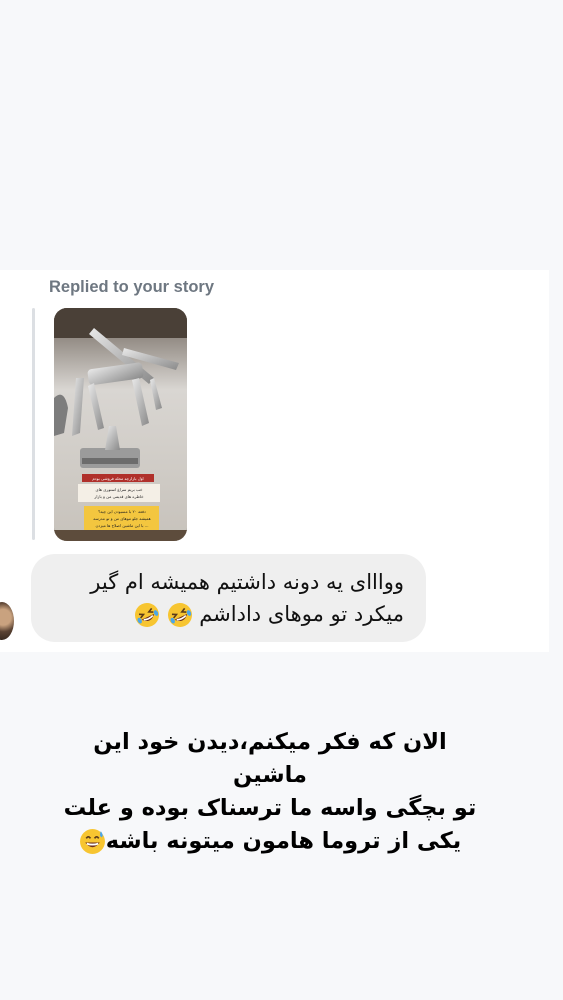 This screenshot has width=563, height=1000. Describe the element at coordinates (270, 758) in the screenshot. I see `caption-line-1: الان که فکر میکنم،دیدن خود این ماشین` at that location.